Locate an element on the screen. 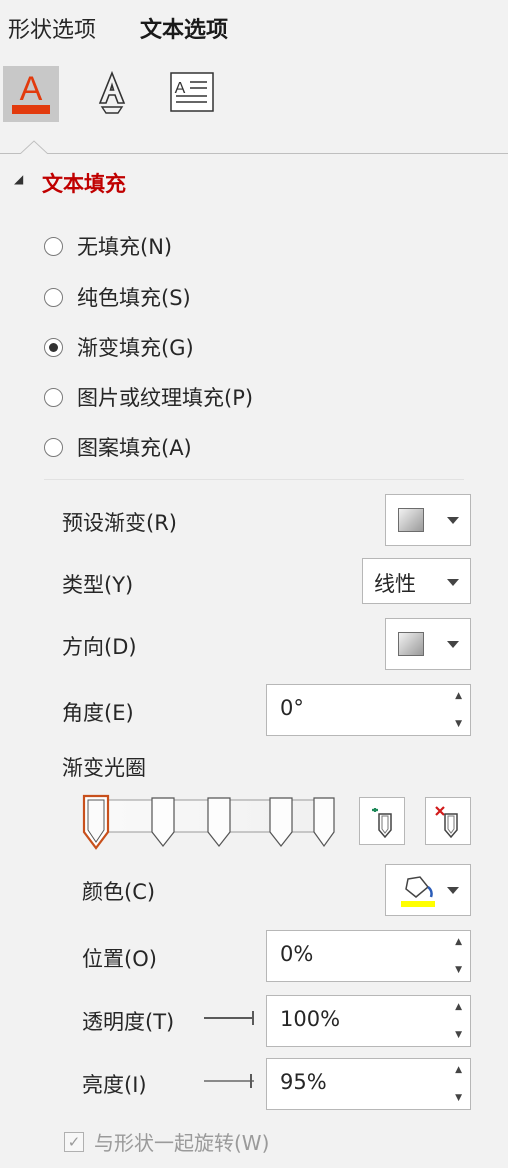 The width and height of the screenshot is (508, 1168). gradient-stops-bar is located at coordinates (209, 824).